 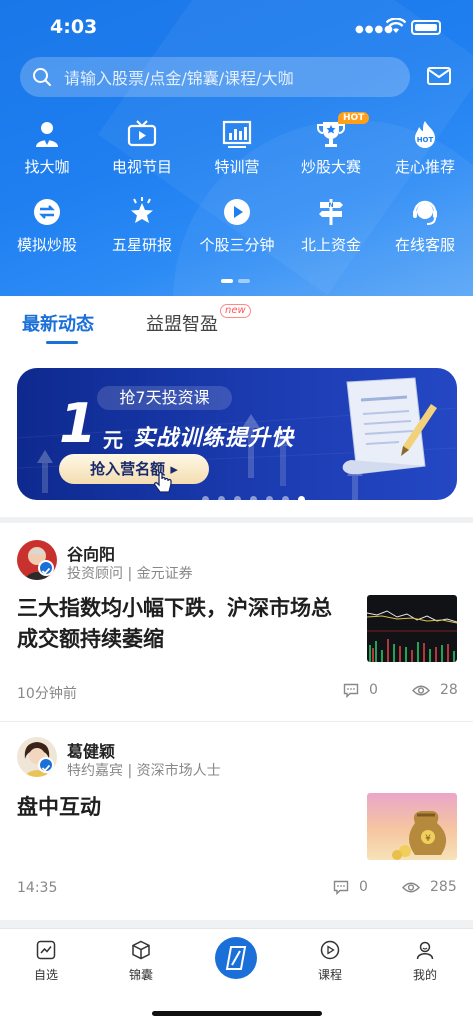 What do you see at coordinates (58, 327) in the screenshot?
I see `tab-latest: 最新动态` at bounding box center [58, 327].